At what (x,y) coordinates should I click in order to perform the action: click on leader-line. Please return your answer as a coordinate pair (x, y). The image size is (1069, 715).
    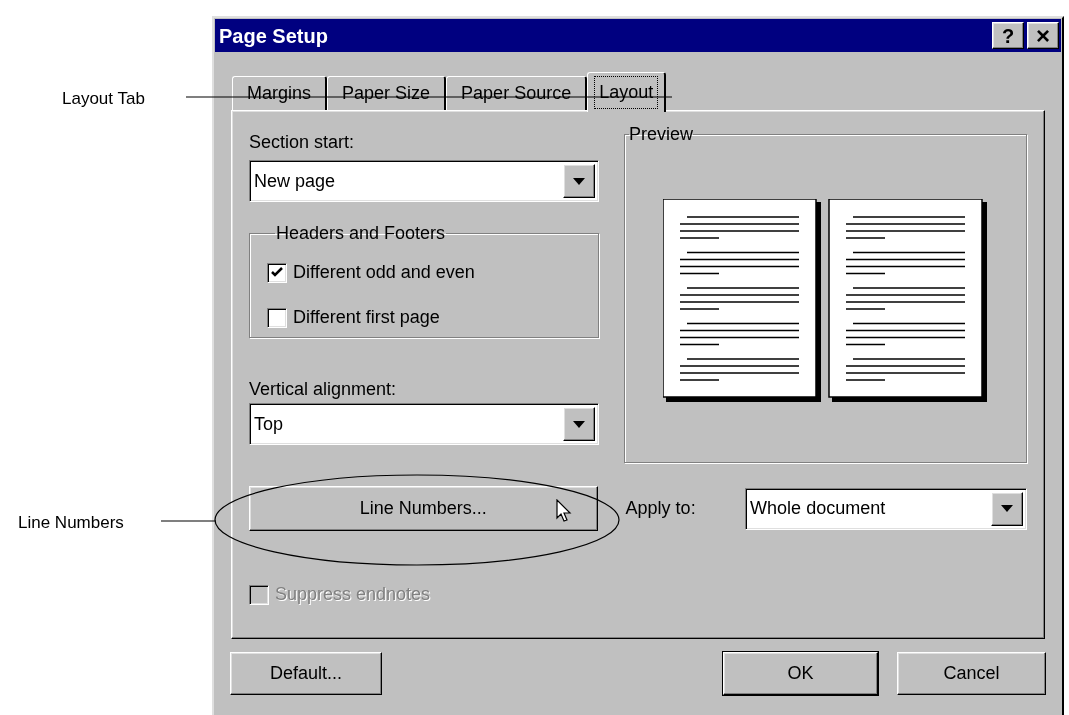
    Looking at the image, I should click on (188, 521).